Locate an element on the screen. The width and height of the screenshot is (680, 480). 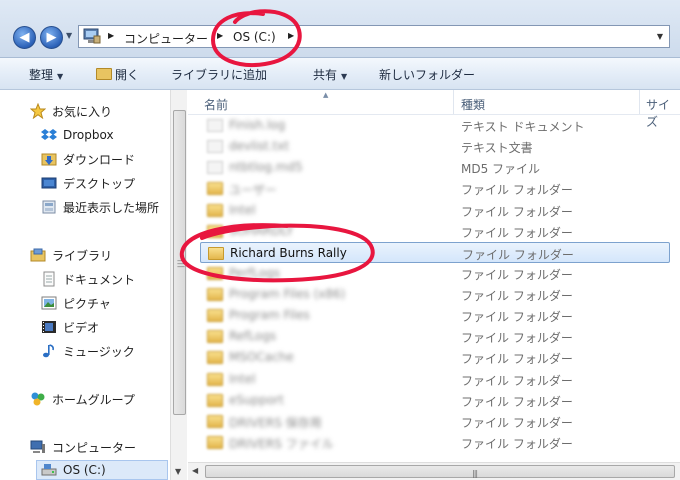
nav-computer: コンピューター is located at coordinates (83, 447).